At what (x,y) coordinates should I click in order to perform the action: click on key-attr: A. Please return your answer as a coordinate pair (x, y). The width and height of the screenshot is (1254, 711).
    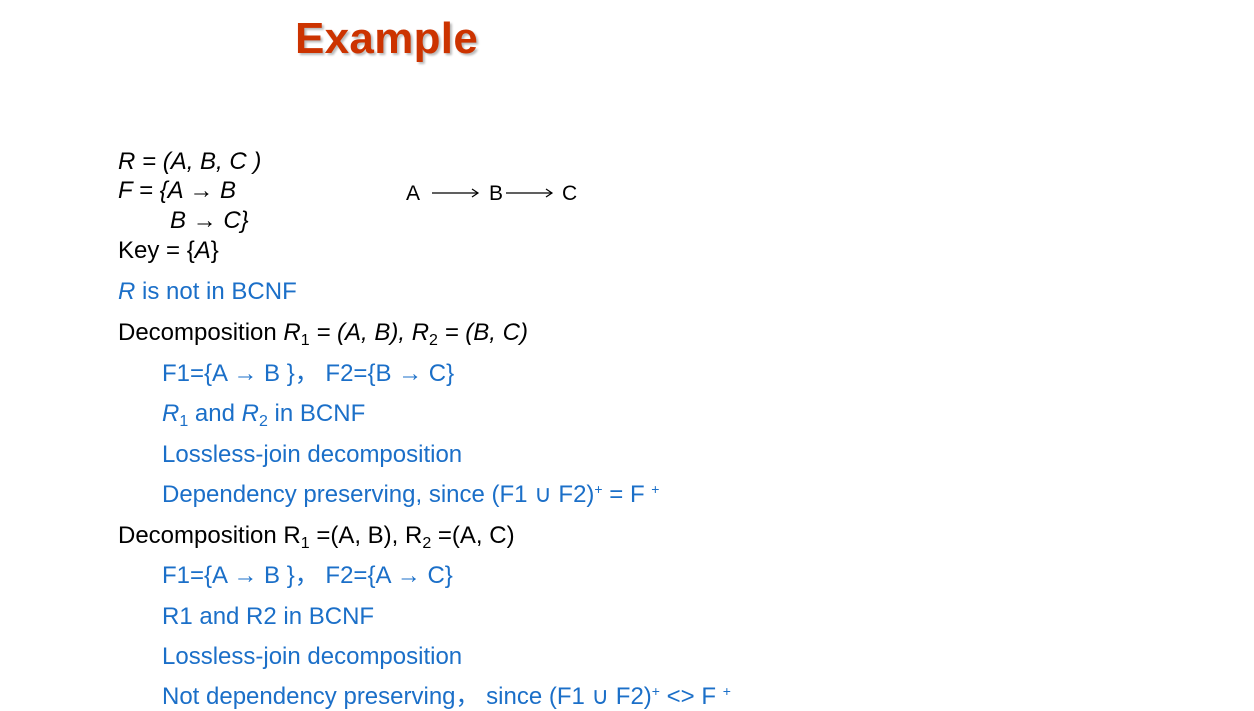
    Looking at the image, I should click on (202, 250).